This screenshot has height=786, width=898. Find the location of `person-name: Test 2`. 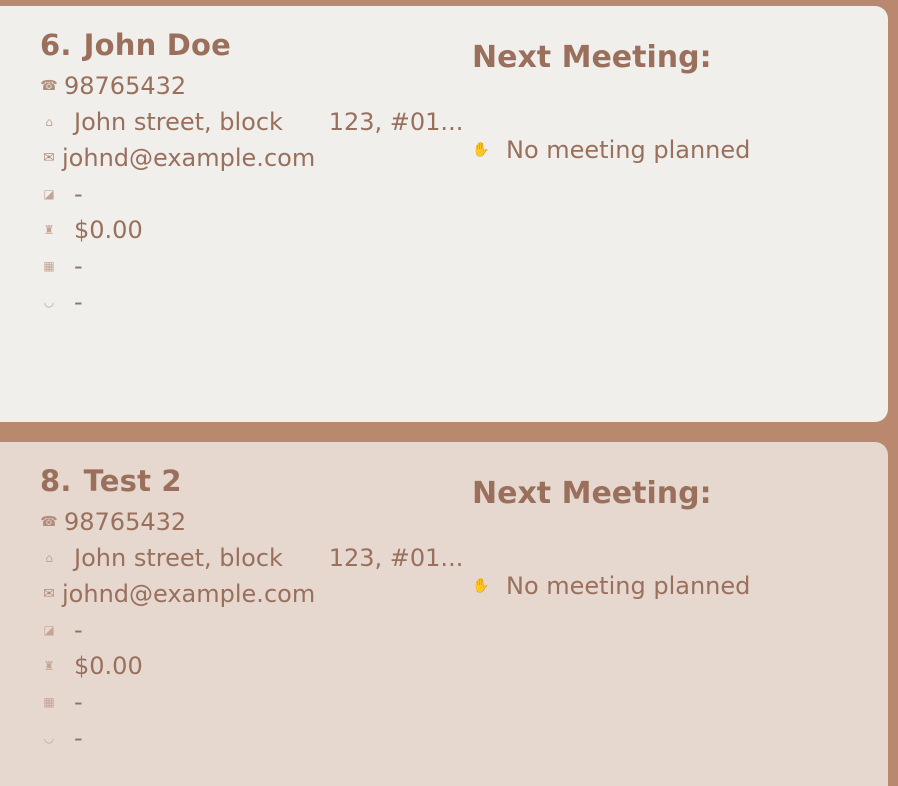

person-name: Test 2 is located at coordinates (132, 481).